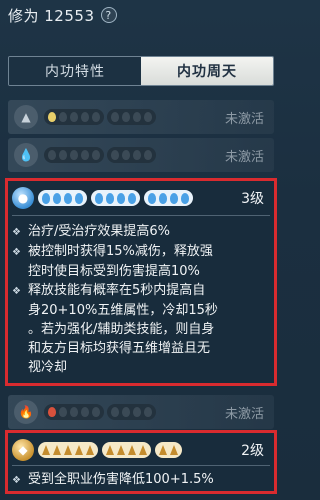 This screenshot has height=500, width=320. I want to click on effect-line: ❖ 受到全职业伤害降低100+1.5%, so click(141, 480).